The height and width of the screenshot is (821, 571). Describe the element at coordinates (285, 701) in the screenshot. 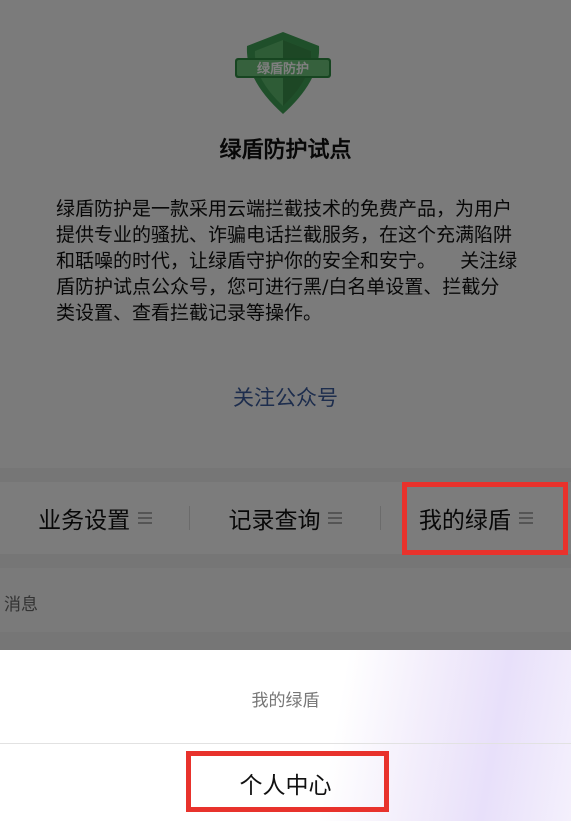

I see `action-sheet-title: 我的绿盾` at that location.